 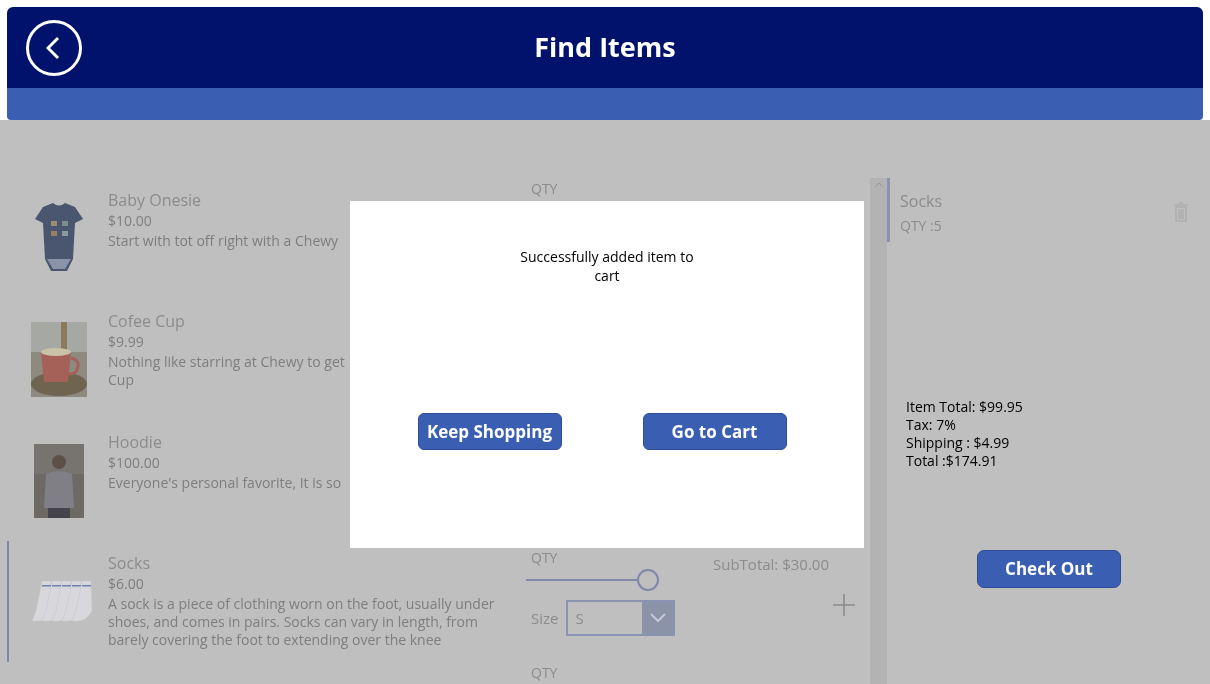 I want to click on item-price: $9.99, so click(x=126, y=342).